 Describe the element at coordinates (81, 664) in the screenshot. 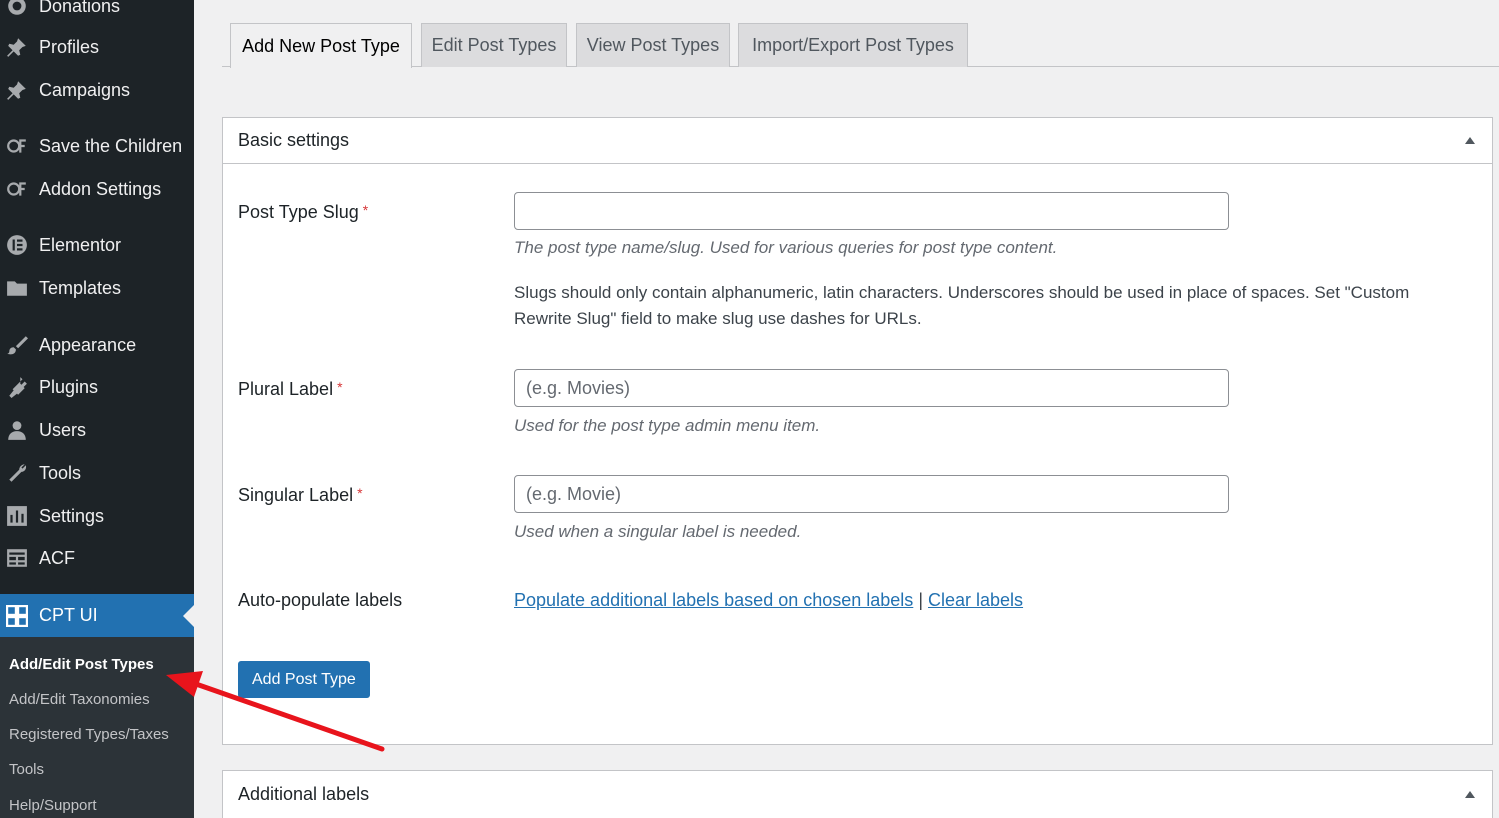

I see `submenu-add-edit-post-types: Add/Edit Post Types` at that location.